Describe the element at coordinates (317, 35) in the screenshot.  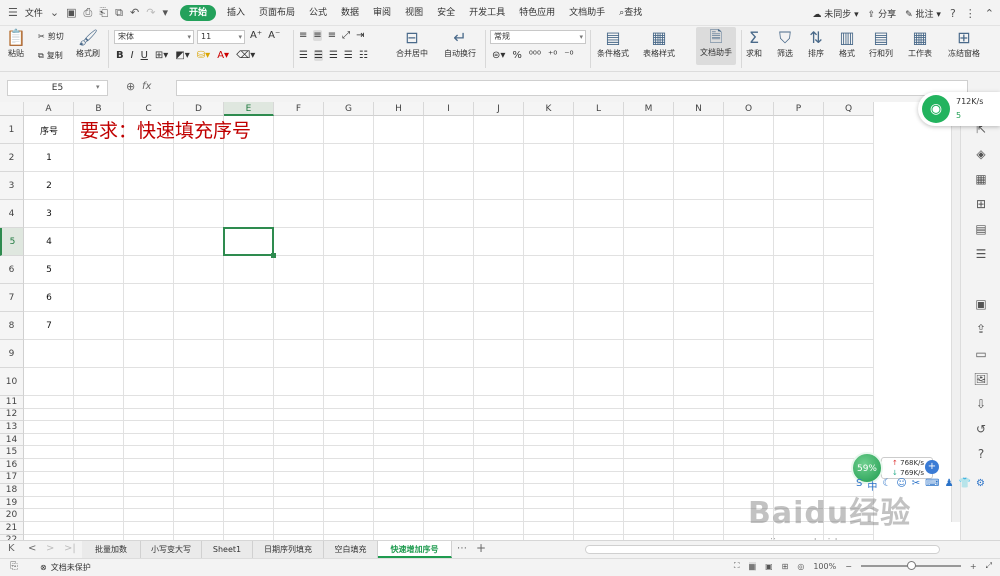
I see `align-middle-icon: ≡` at that location.